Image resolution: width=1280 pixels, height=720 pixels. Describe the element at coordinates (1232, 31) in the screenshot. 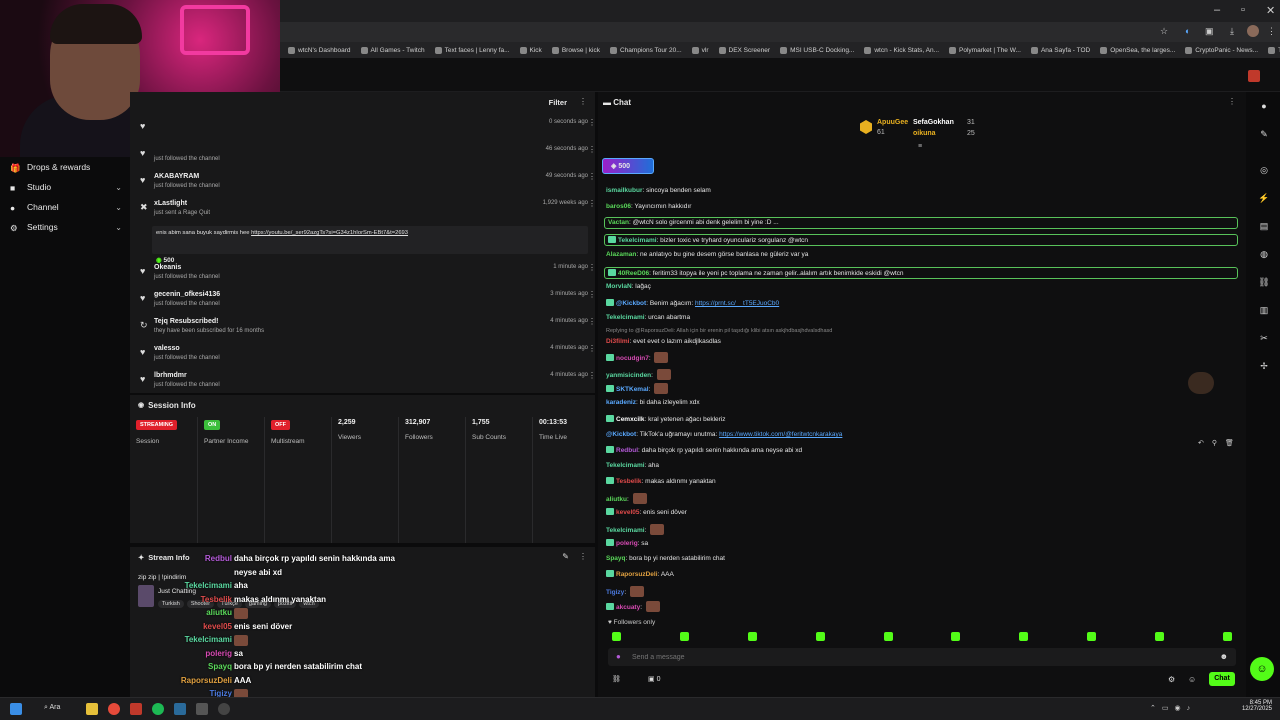

I see `download-icon: ⤓` at that location.